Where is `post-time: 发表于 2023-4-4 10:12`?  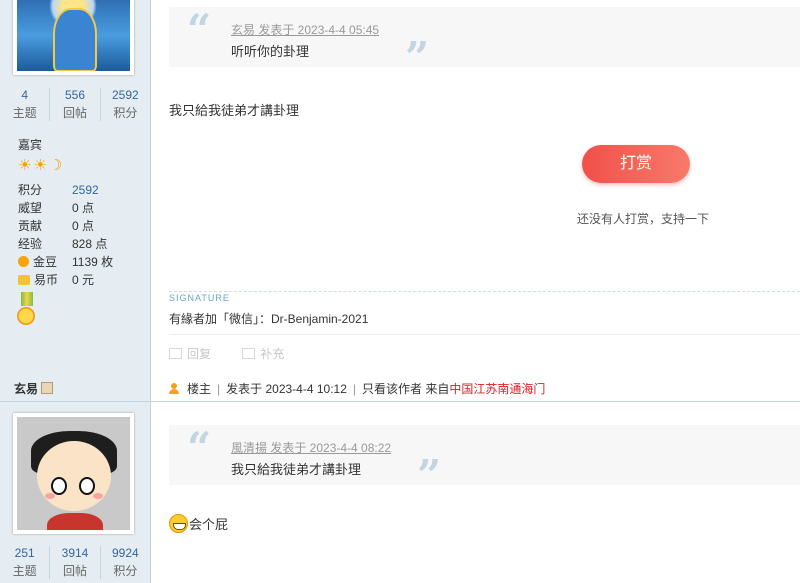
post-time: 发表于 2023-4-4 10:12 is located at coordinates (286, 389).